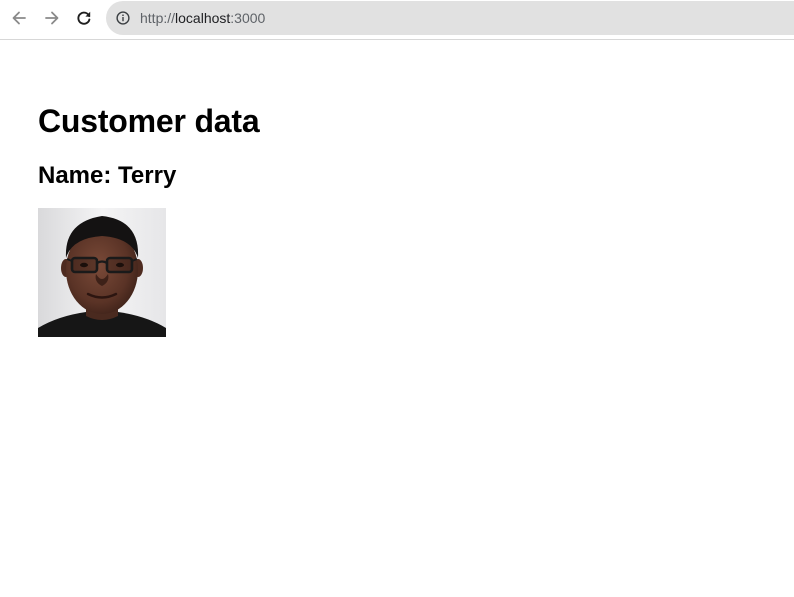 Image resolution: width=794 pixels, height=597 pixels. What do you see at coordinates (450, 18) in the screenshot?
I see `address-bar: http://localhost:3000` at bounding box center [450, 18].